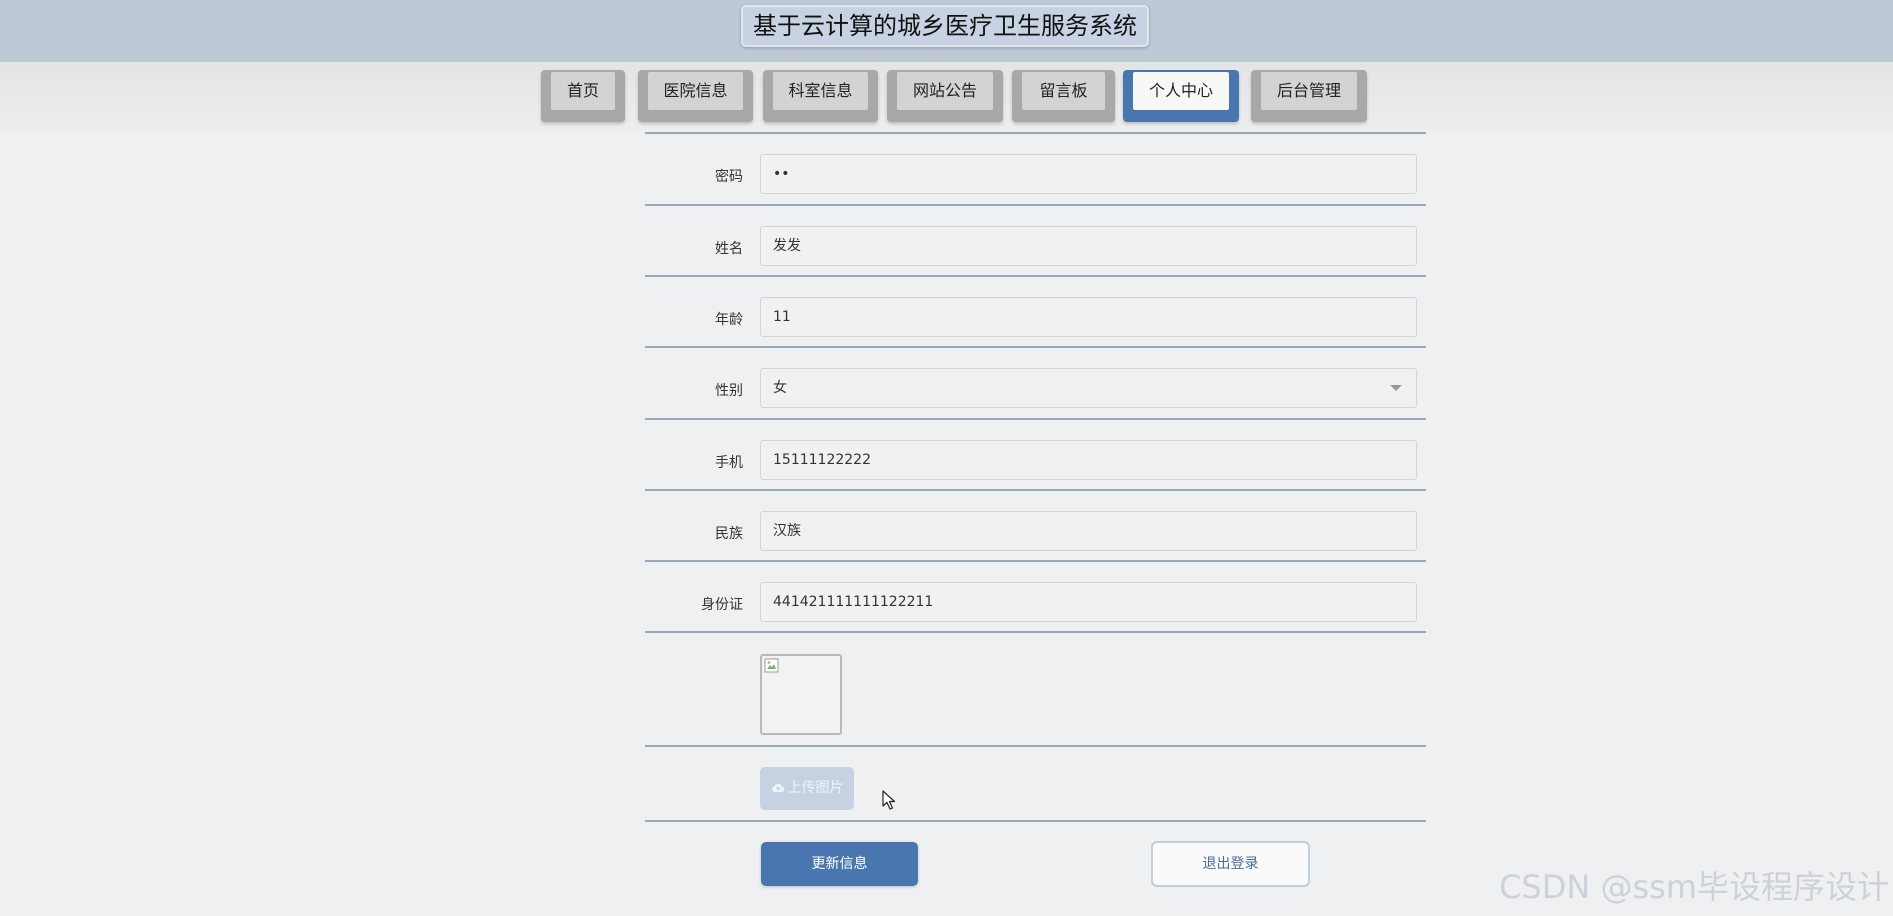  I want to click on nav-item-personal-center: 个人中心, so click(1181, 96).